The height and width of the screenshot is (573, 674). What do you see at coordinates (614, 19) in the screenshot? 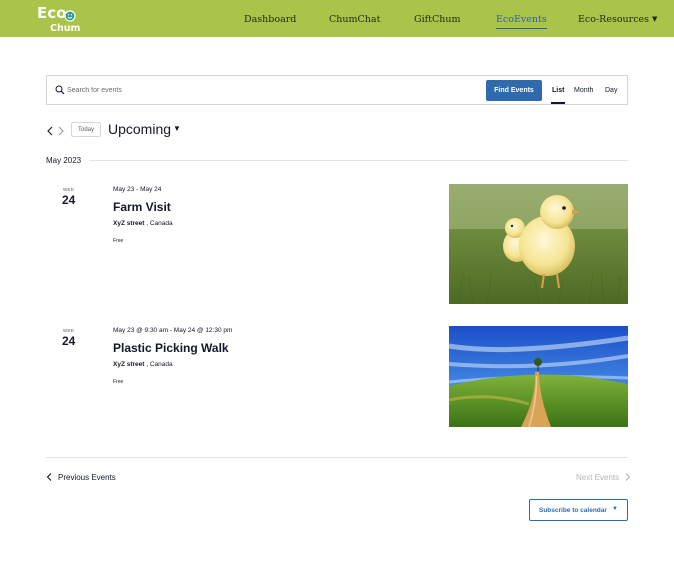
I see `nav-eco-resources-label: Eco-Resources` at bounding box center [614, 19].